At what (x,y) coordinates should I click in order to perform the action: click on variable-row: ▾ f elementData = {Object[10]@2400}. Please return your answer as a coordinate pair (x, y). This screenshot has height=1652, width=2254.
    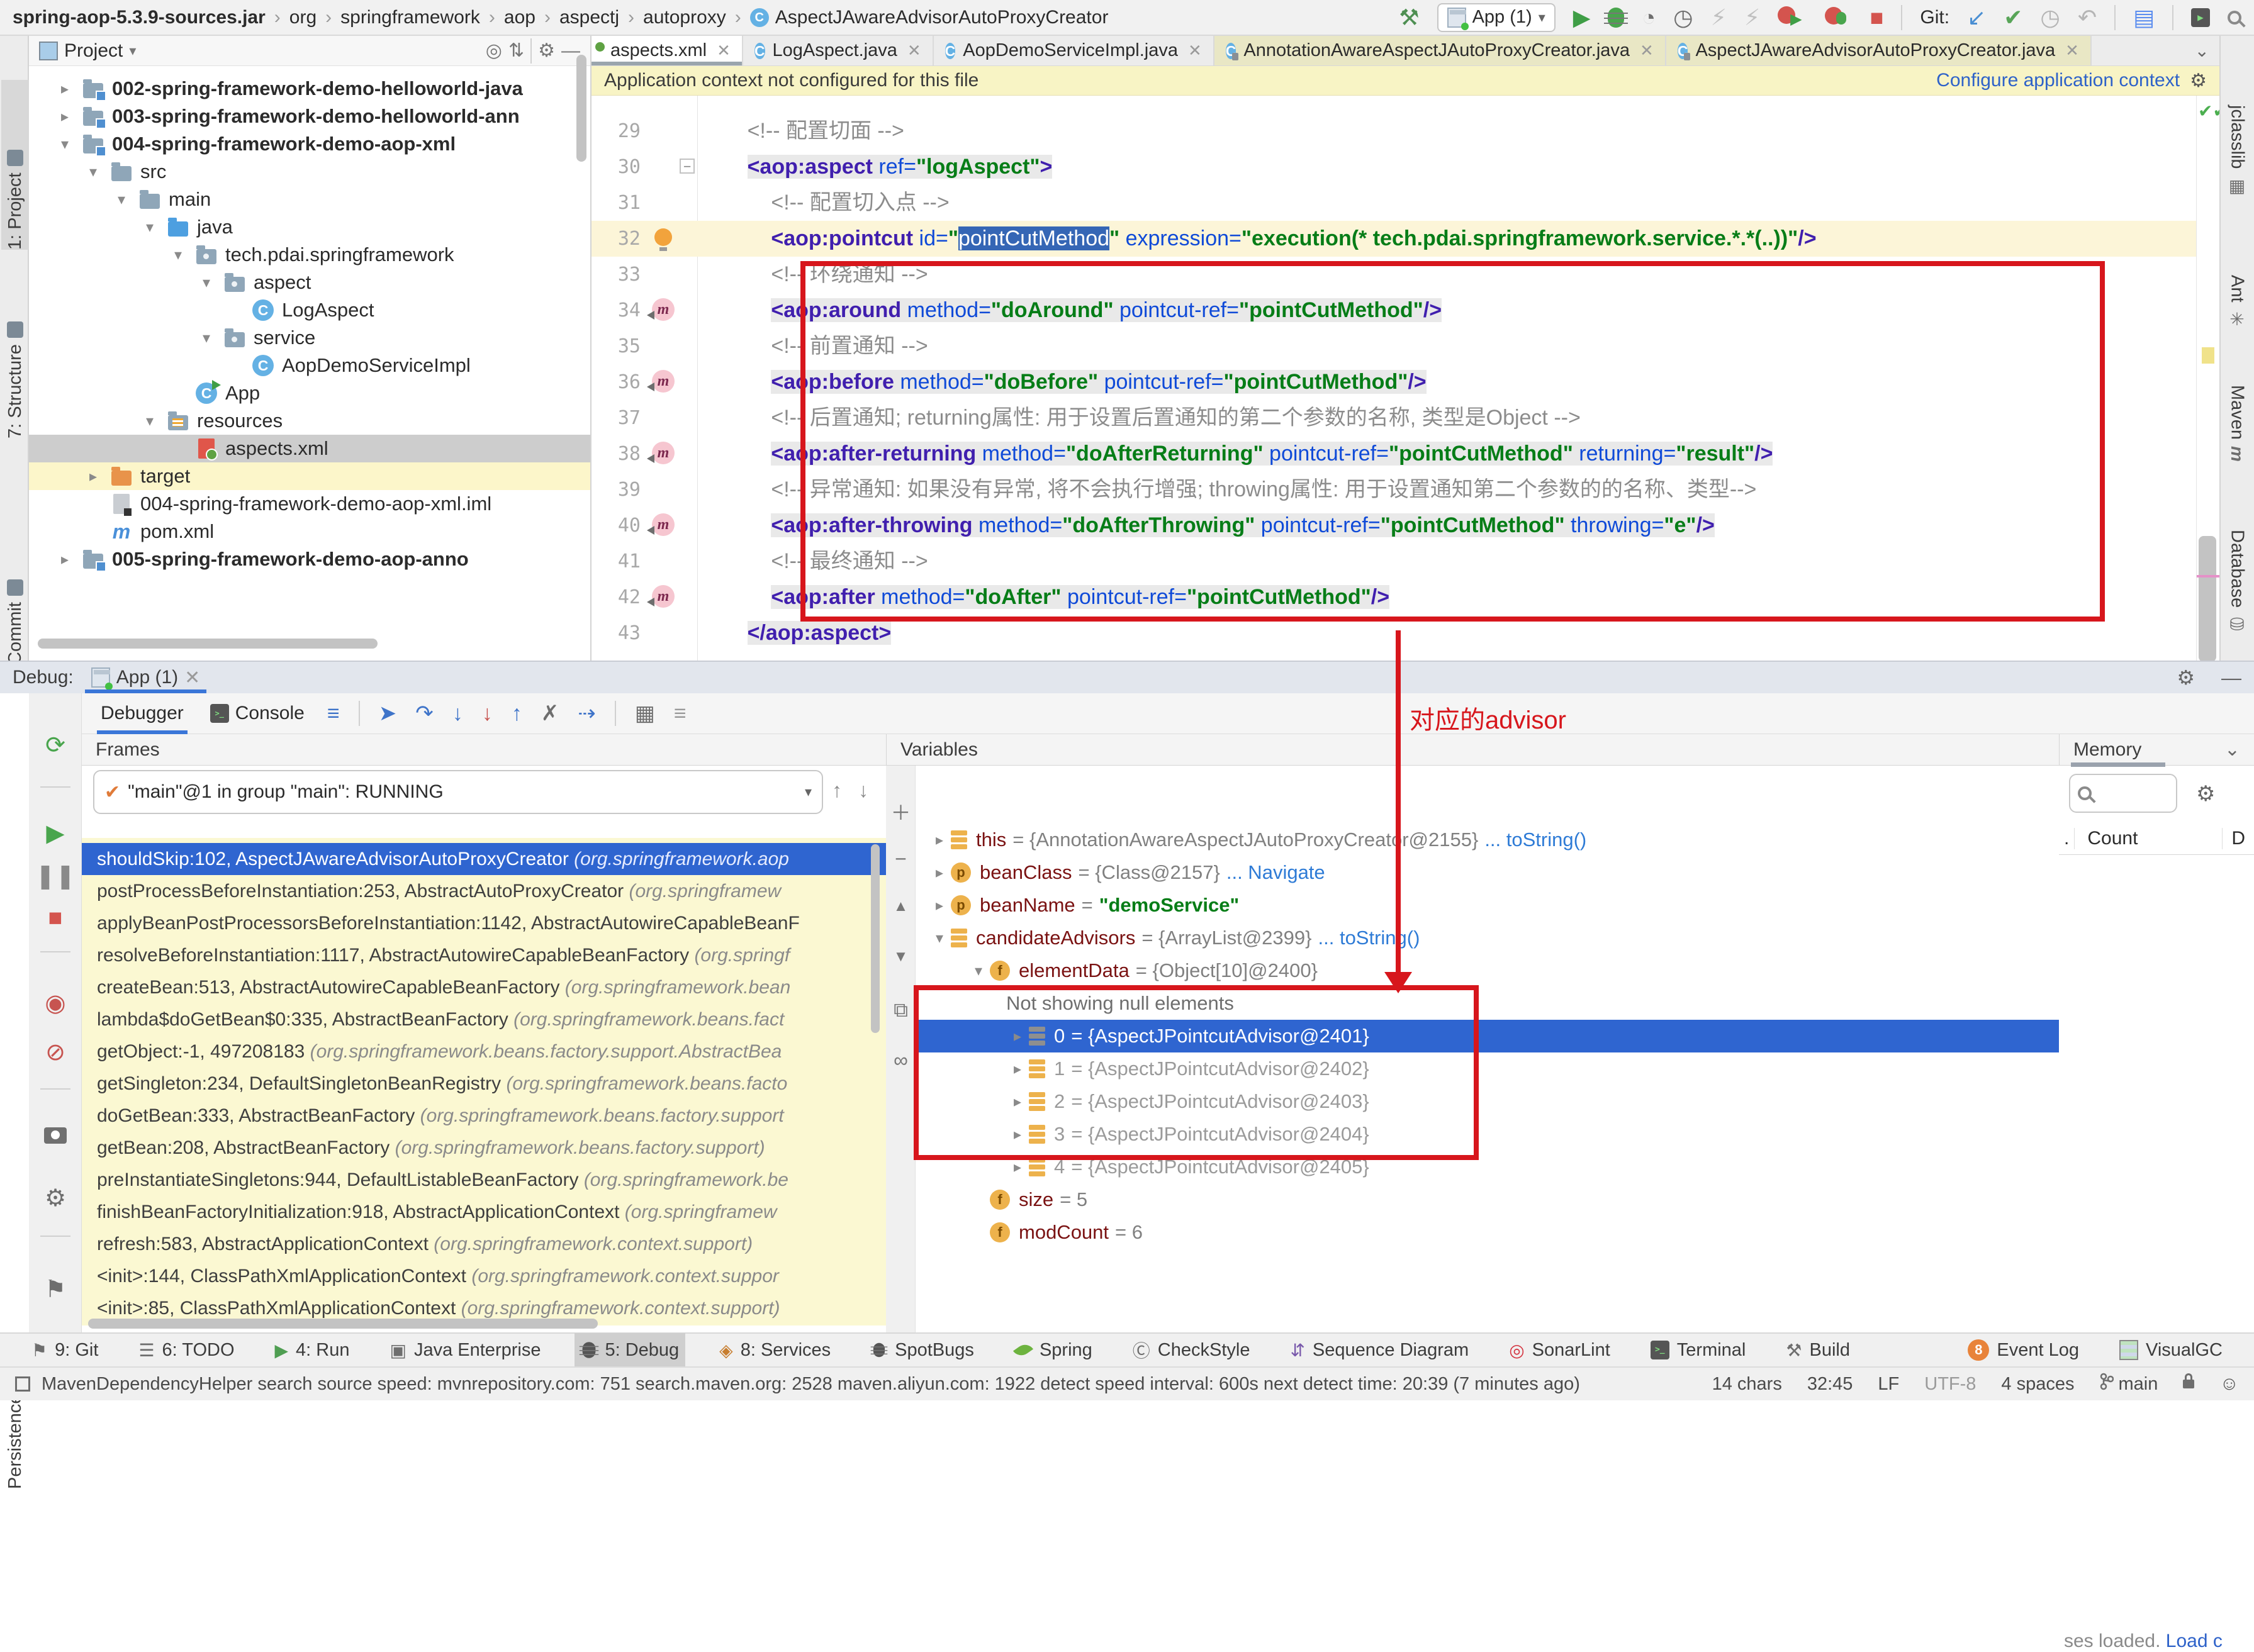
    Looking at the image, I should click on (1487, 970).